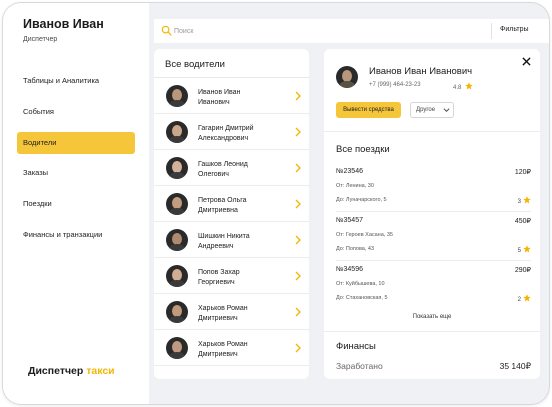 The image size is (552, 407). Describe the element at coordinates (240, 241) in the screenshot. I see `driver-name: Шишкин Никита Андреевич` at that location.